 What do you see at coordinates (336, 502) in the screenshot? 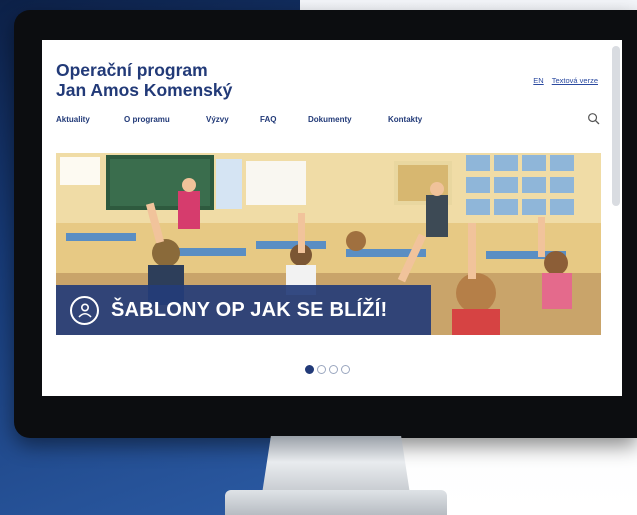
I see `monitor-base` at bounding box center [336, 502].